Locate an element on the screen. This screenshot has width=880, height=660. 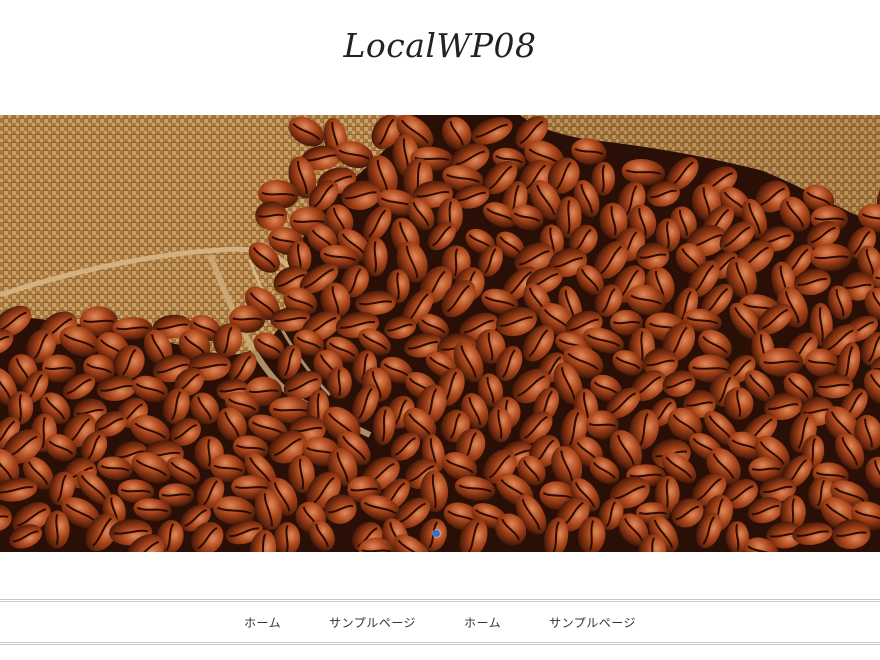
nav-item-sample-page: サンプルページ is located at coordinates (372, 622).